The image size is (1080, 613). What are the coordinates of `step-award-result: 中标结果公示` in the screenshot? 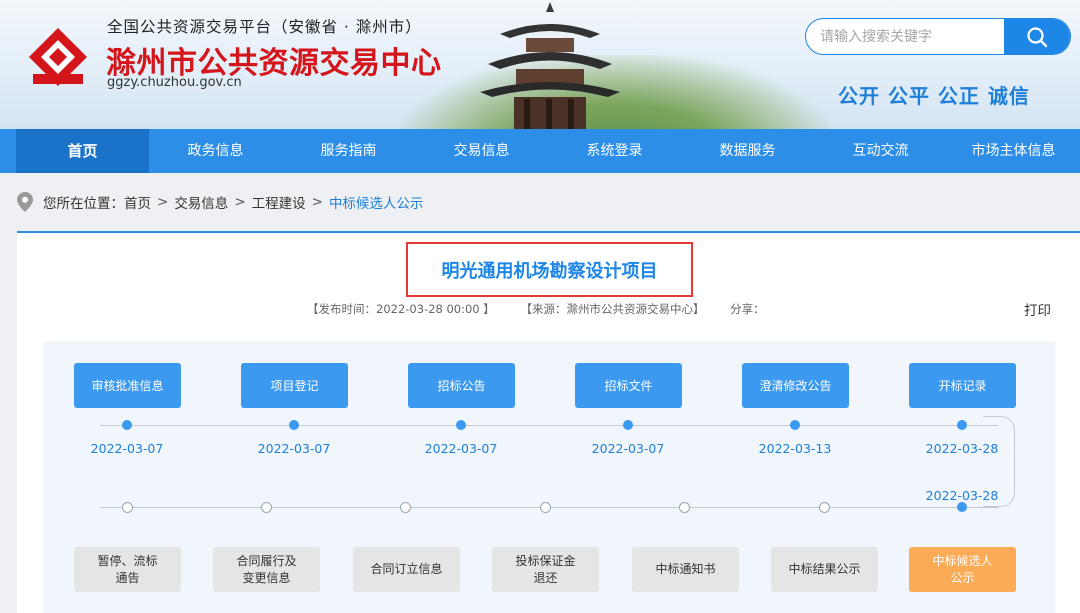 It's located at (824, 569).